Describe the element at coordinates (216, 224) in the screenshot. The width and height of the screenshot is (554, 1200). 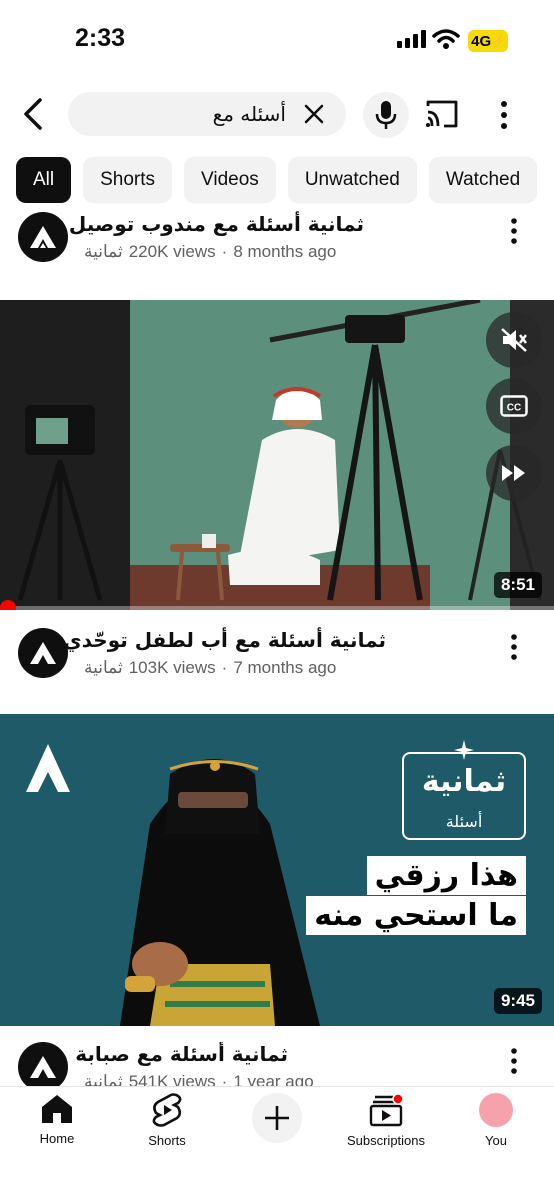
I see `video-title: ثمانية أسئلة مع مندوب توصيل` at that location.